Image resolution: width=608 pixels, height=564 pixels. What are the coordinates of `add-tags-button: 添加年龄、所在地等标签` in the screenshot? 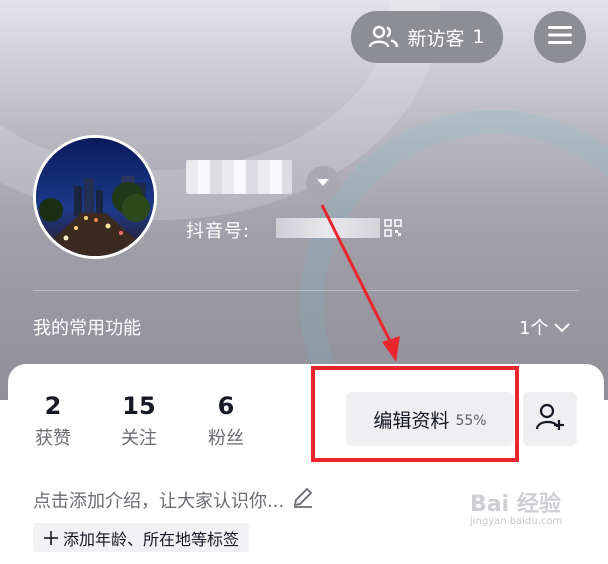 It's located at (141, 537).